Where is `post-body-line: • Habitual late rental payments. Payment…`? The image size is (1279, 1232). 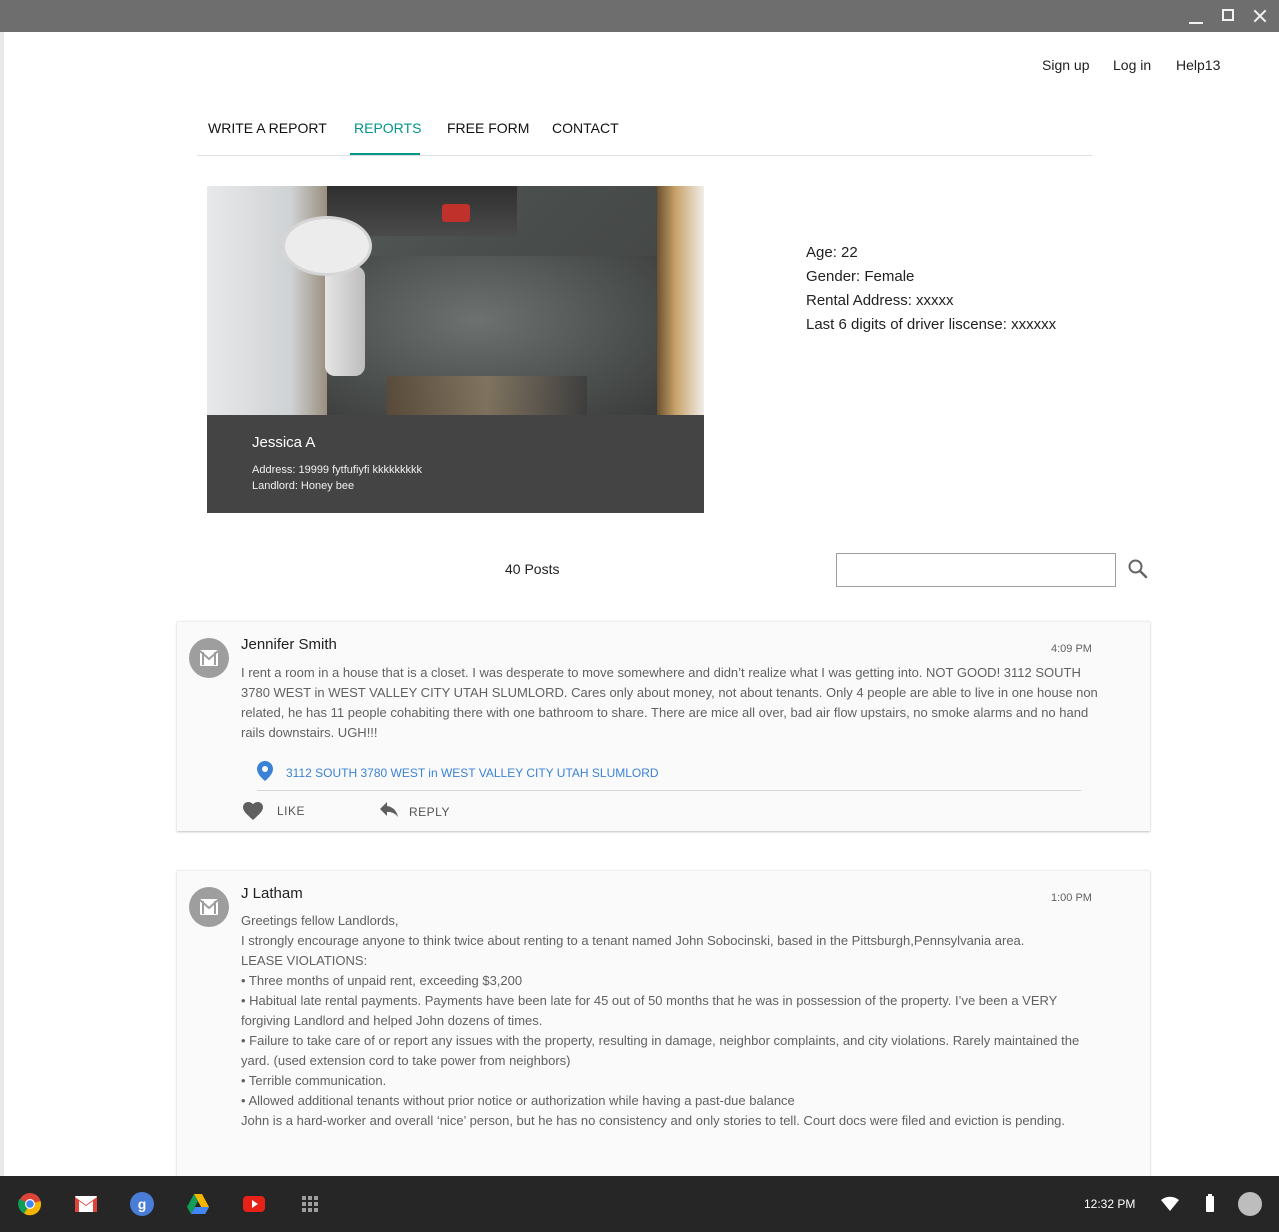 post-body-line: • Habitual late rental payments. Payment… is located at coordinates (649, 1010).